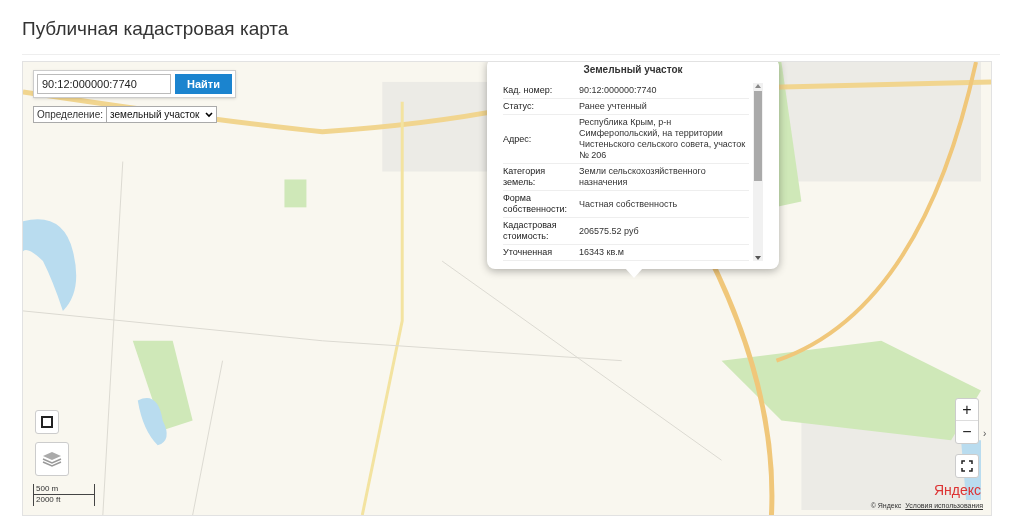 The height and width of the screenshot is (516, 1022). Describe the element at coordinates (609, 231) in the screenshot. I see `field-value: 206575.52 руб` at that location.